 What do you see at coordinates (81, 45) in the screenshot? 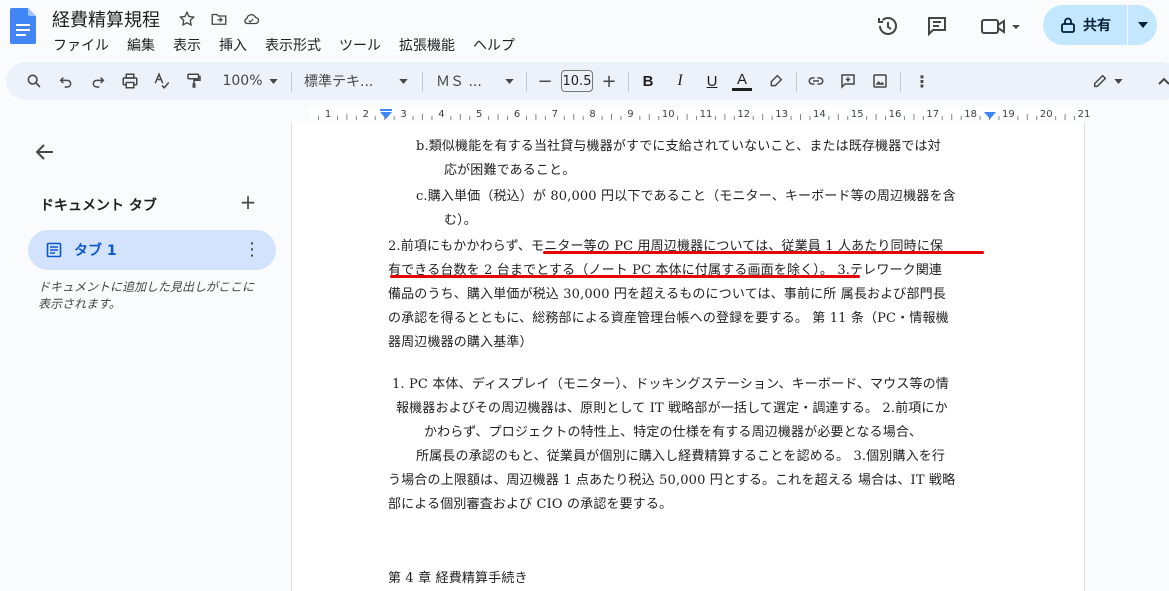
I see `menu-file: ファイル` at bounding box center [81, 45].